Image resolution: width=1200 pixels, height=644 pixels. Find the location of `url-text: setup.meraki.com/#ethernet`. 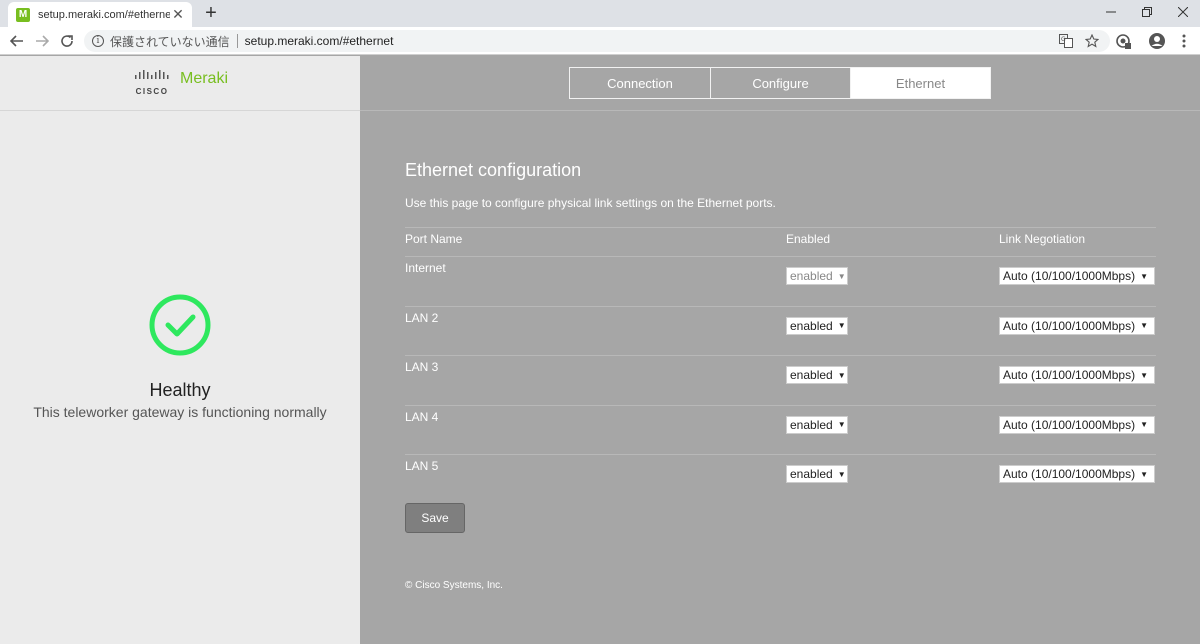

url-text: setup.meraki.com/#ethernet is located at coordinates (319, 41).